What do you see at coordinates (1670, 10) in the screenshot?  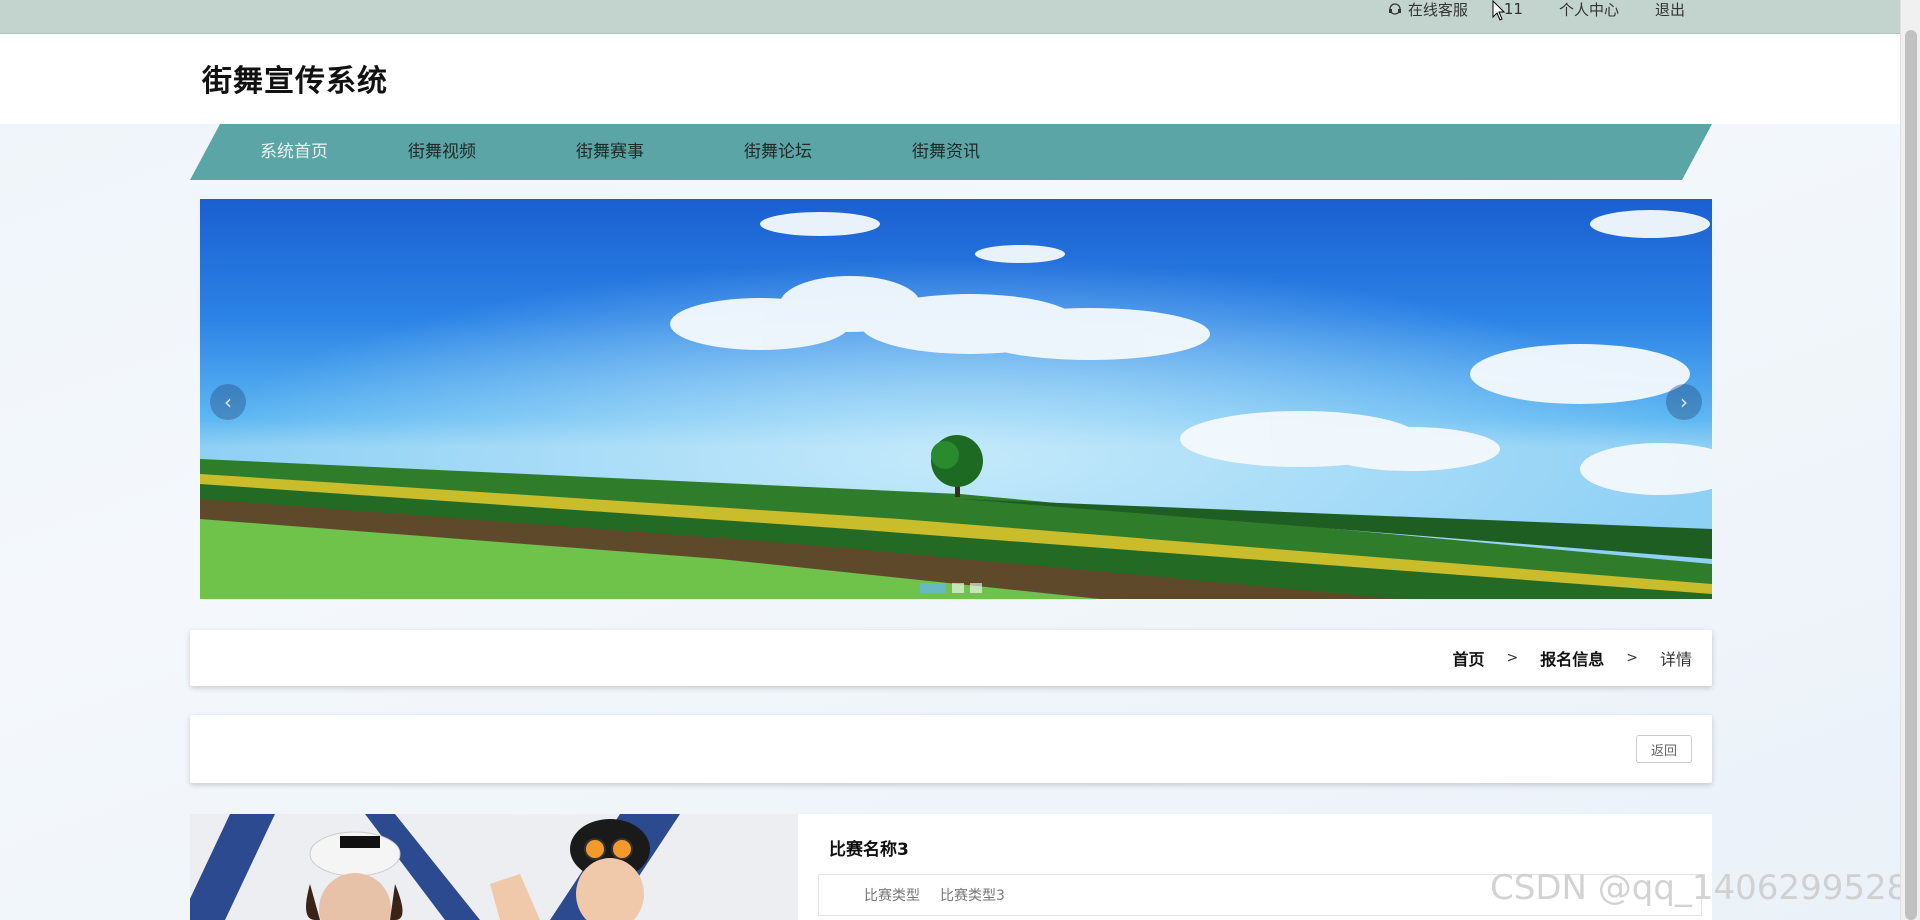 I see `logout-link: 退出` at bounding box center [1670, 10].